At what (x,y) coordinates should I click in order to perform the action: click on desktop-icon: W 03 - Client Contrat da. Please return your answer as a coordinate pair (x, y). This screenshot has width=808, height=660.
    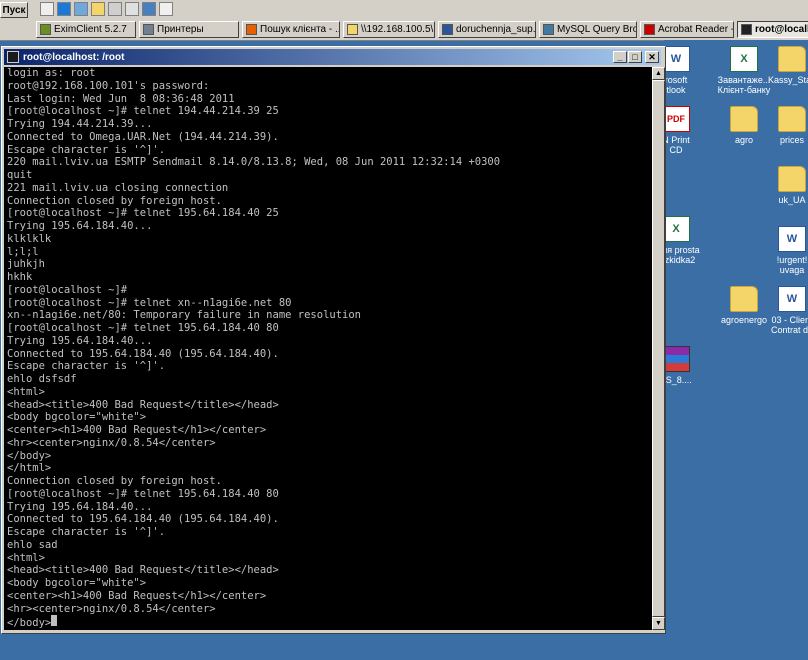
    Looking at the image, I should click on (784, 310).